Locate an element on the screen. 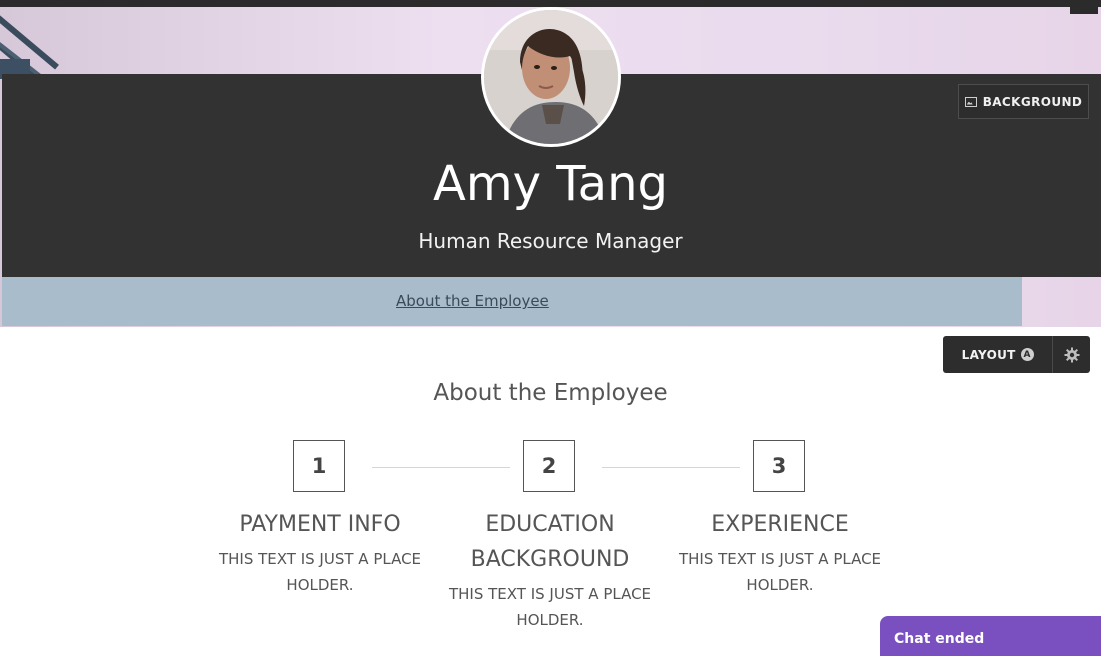 This screenshot has width=1101, height=656. layout-button: LAYOUT A is located at coordinates (997, 354).